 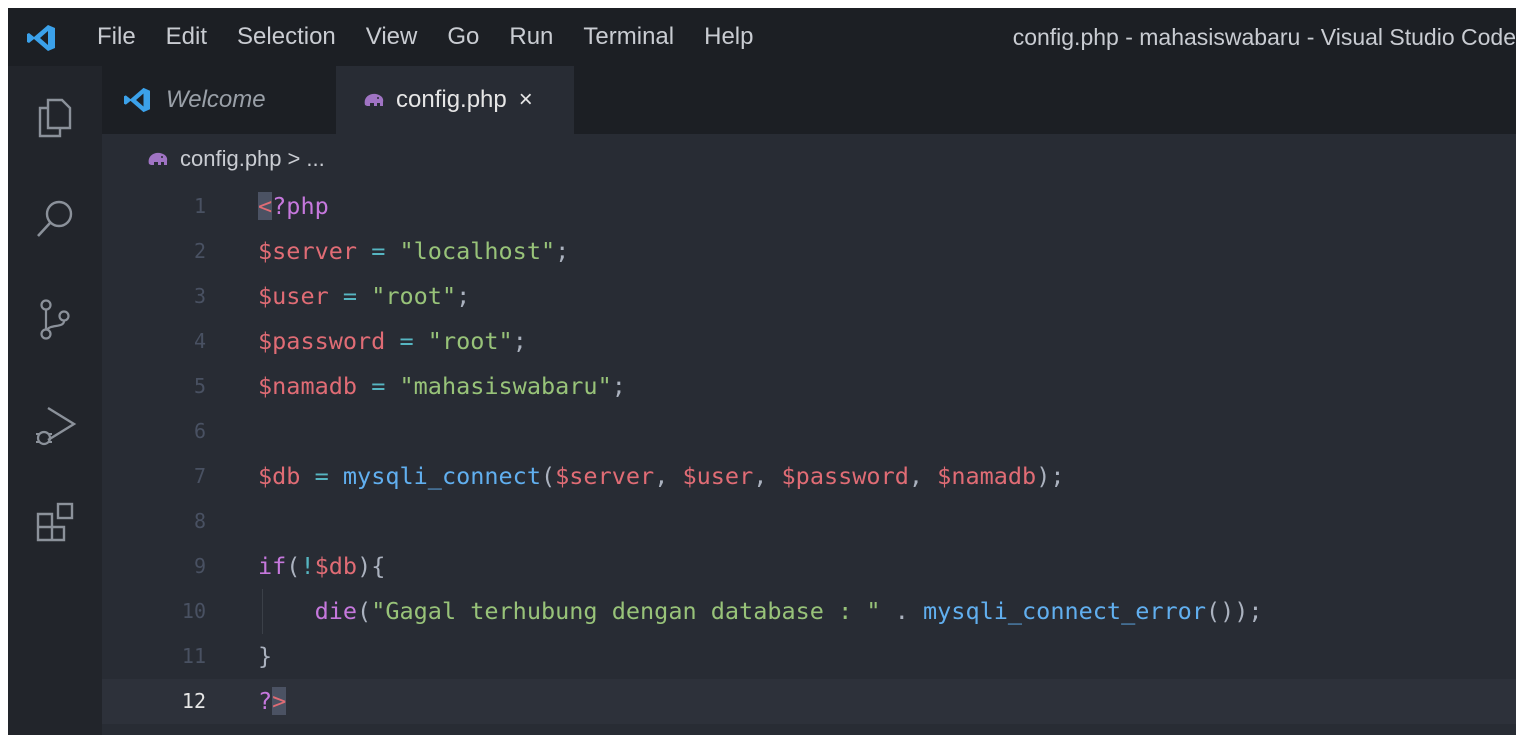 I want to click on code-token: ?, so click(x=265, y=701).